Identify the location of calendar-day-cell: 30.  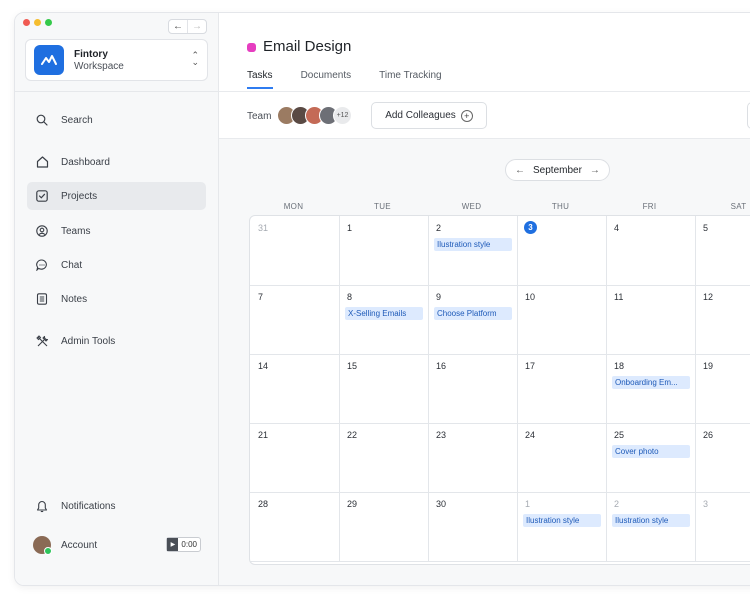
(473, 527).